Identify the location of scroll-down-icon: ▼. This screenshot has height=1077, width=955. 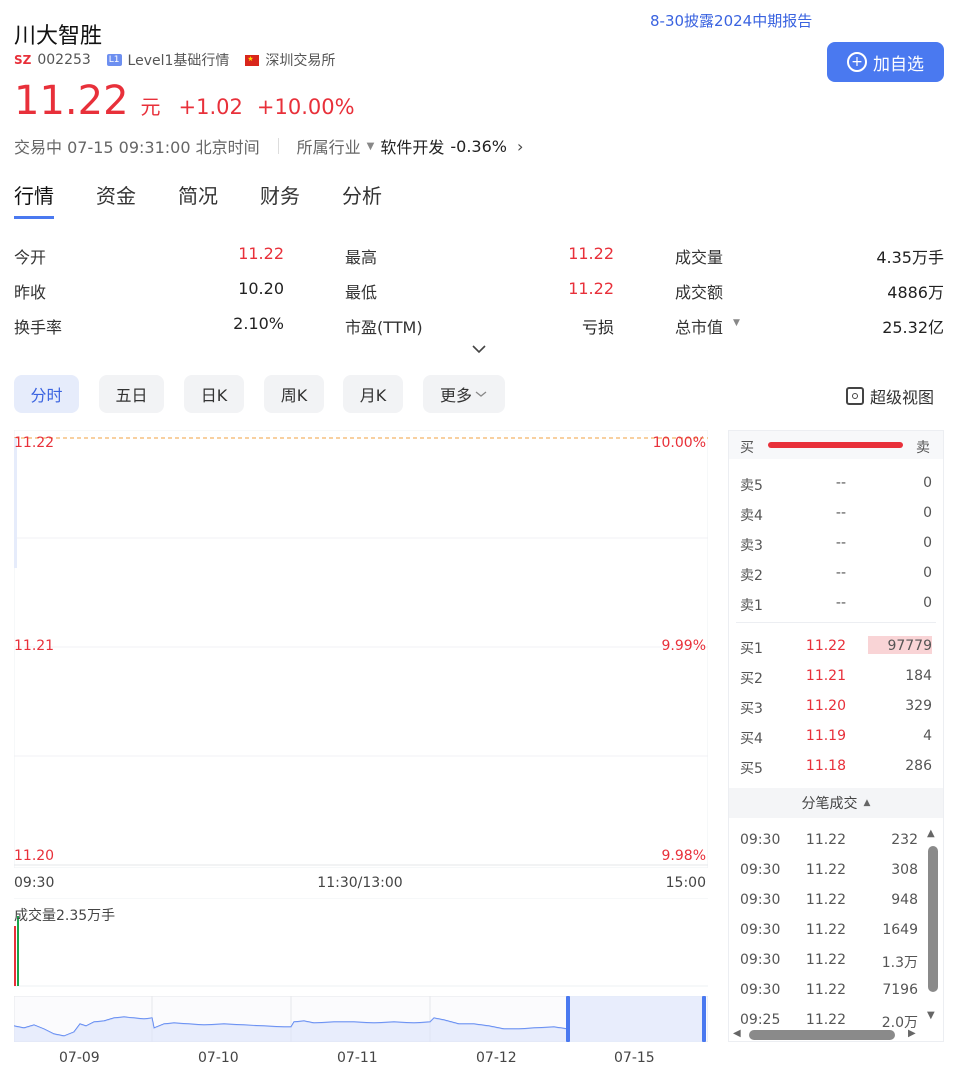
(931, 1015).